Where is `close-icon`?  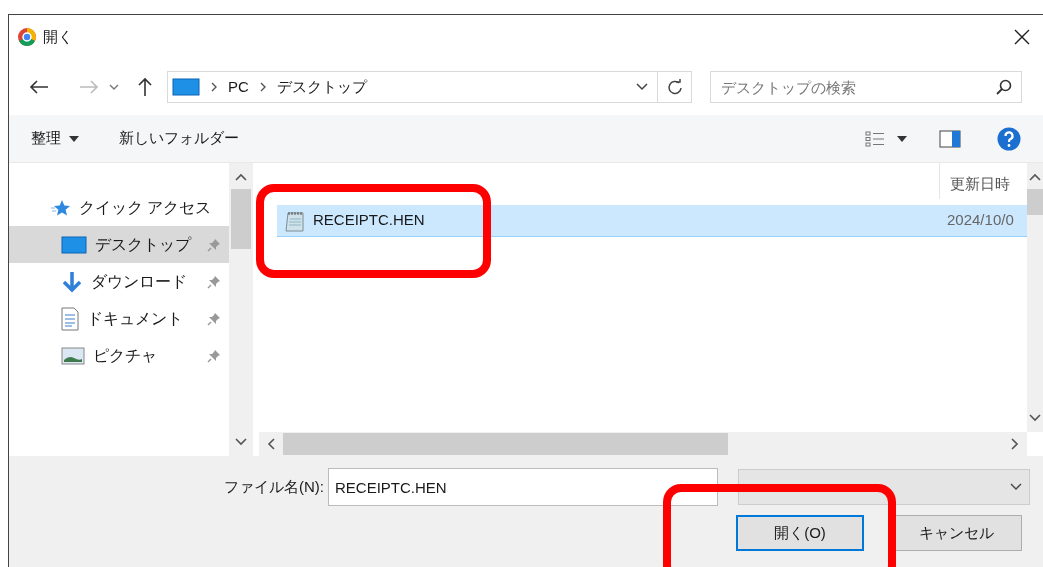 close-icon is located at coordinates (1022, 37).